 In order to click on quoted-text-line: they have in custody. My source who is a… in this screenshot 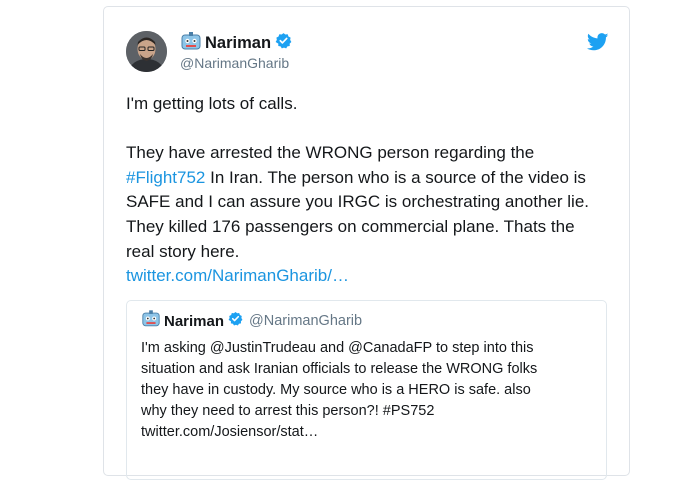, I will do `click(336, 390)`.